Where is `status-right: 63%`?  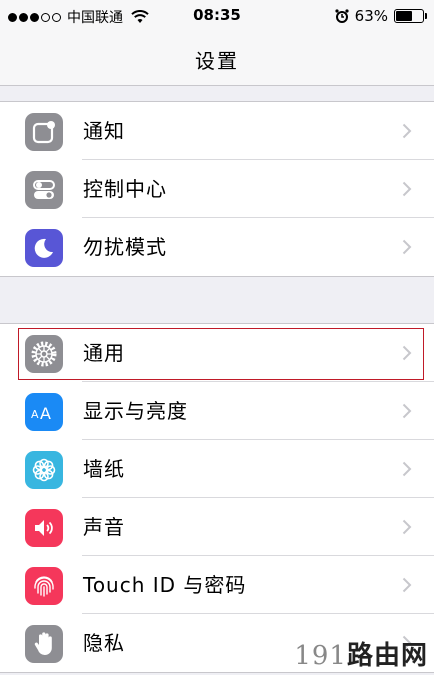
status-right: 63% is located at coordinates (381, 16).